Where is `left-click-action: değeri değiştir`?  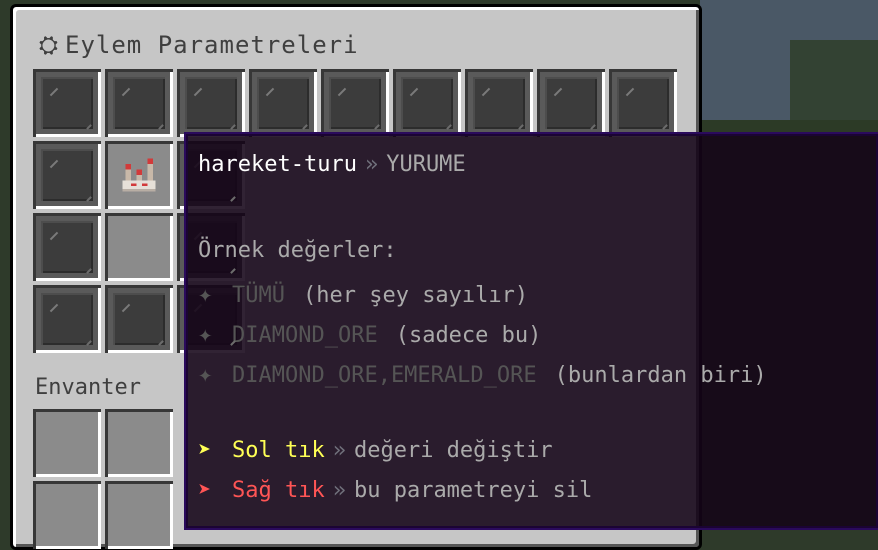 left-click-action: değeri değiştir is located at coordinates (453, 450).